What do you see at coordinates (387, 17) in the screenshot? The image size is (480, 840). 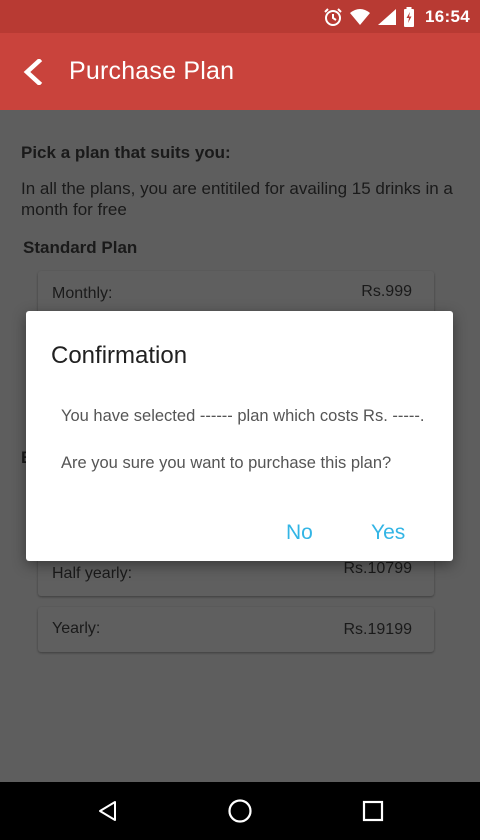 I see `signal-icon` at bounding box center [387, 17].